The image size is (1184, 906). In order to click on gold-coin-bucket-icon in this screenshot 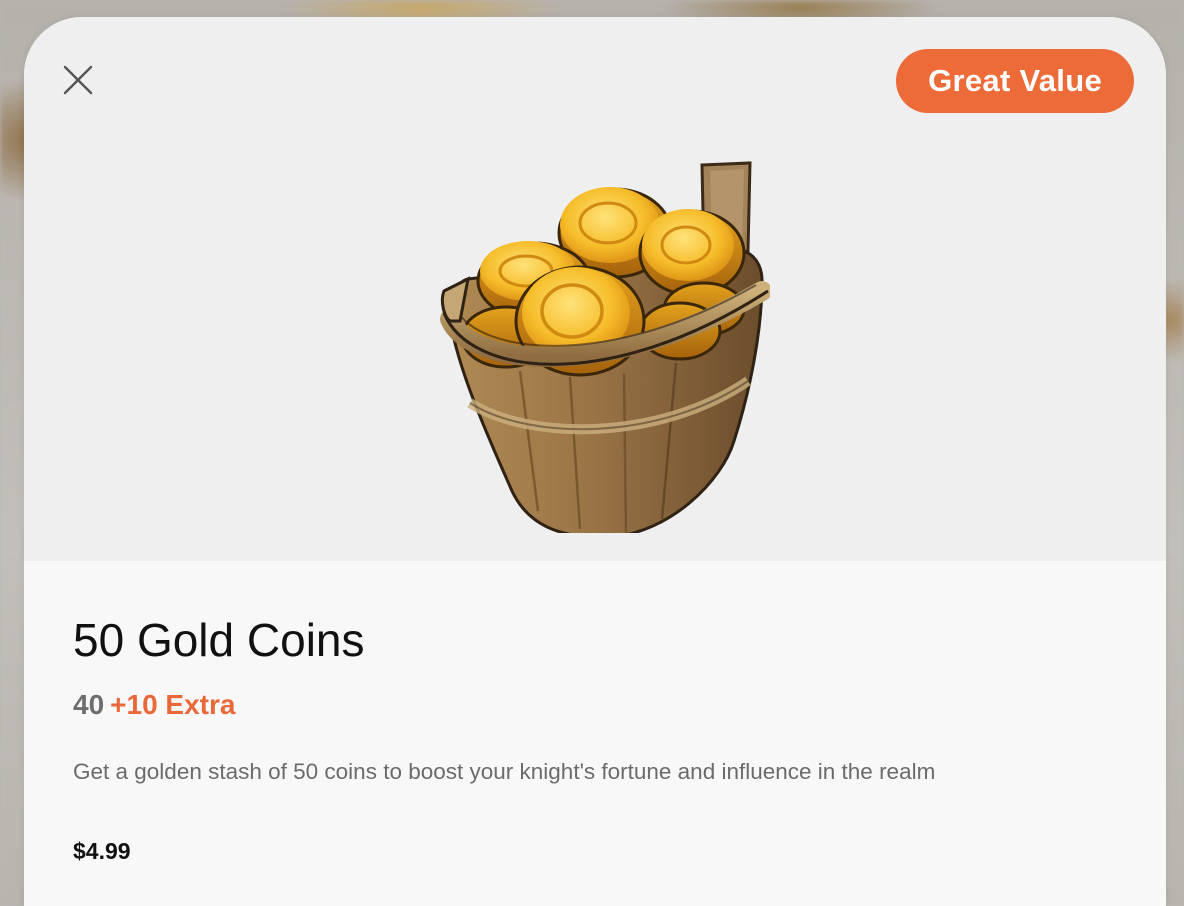, I will do `click(591, 340)`.